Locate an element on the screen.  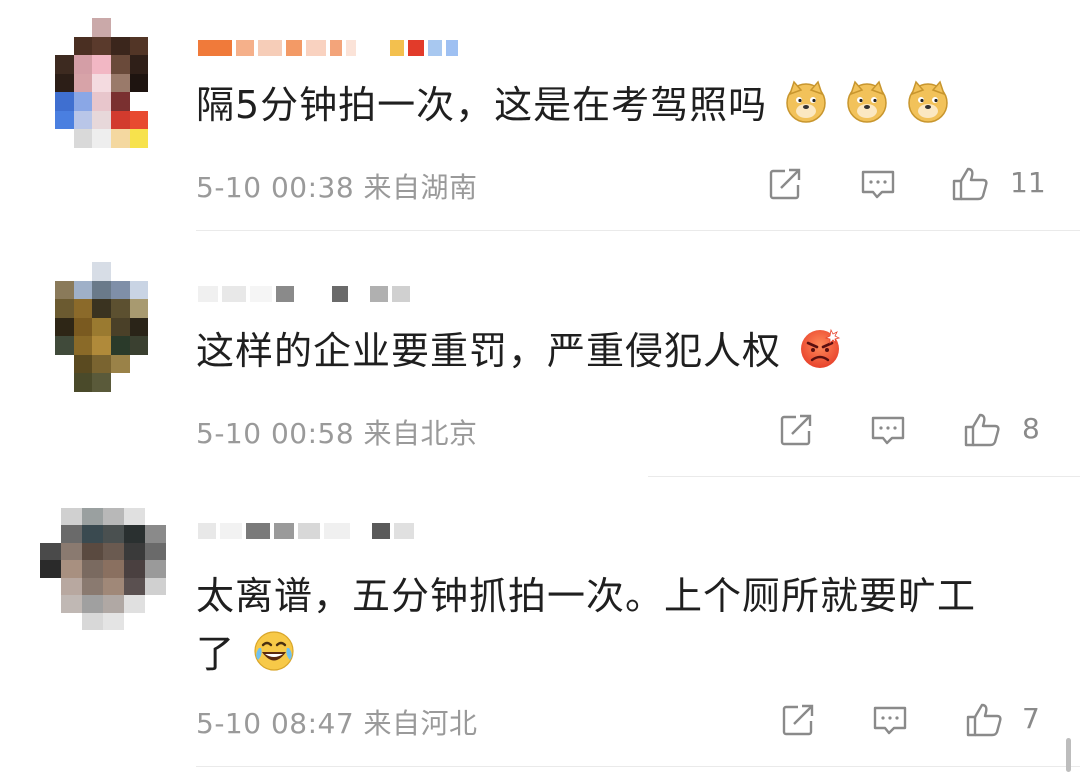
comment-meta: 5-10 08:47 来自河北 is located at coordinates (337, 722).